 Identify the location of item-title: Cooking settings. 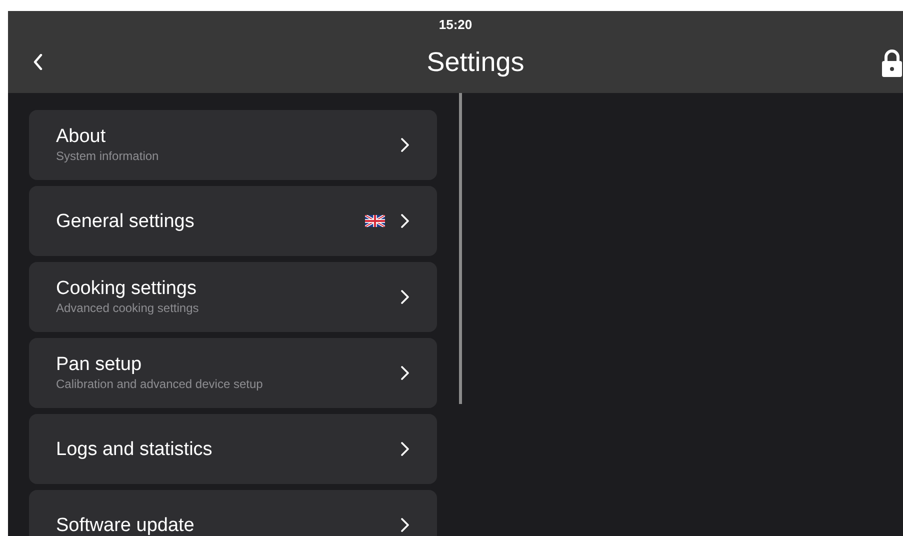
(127, 288).